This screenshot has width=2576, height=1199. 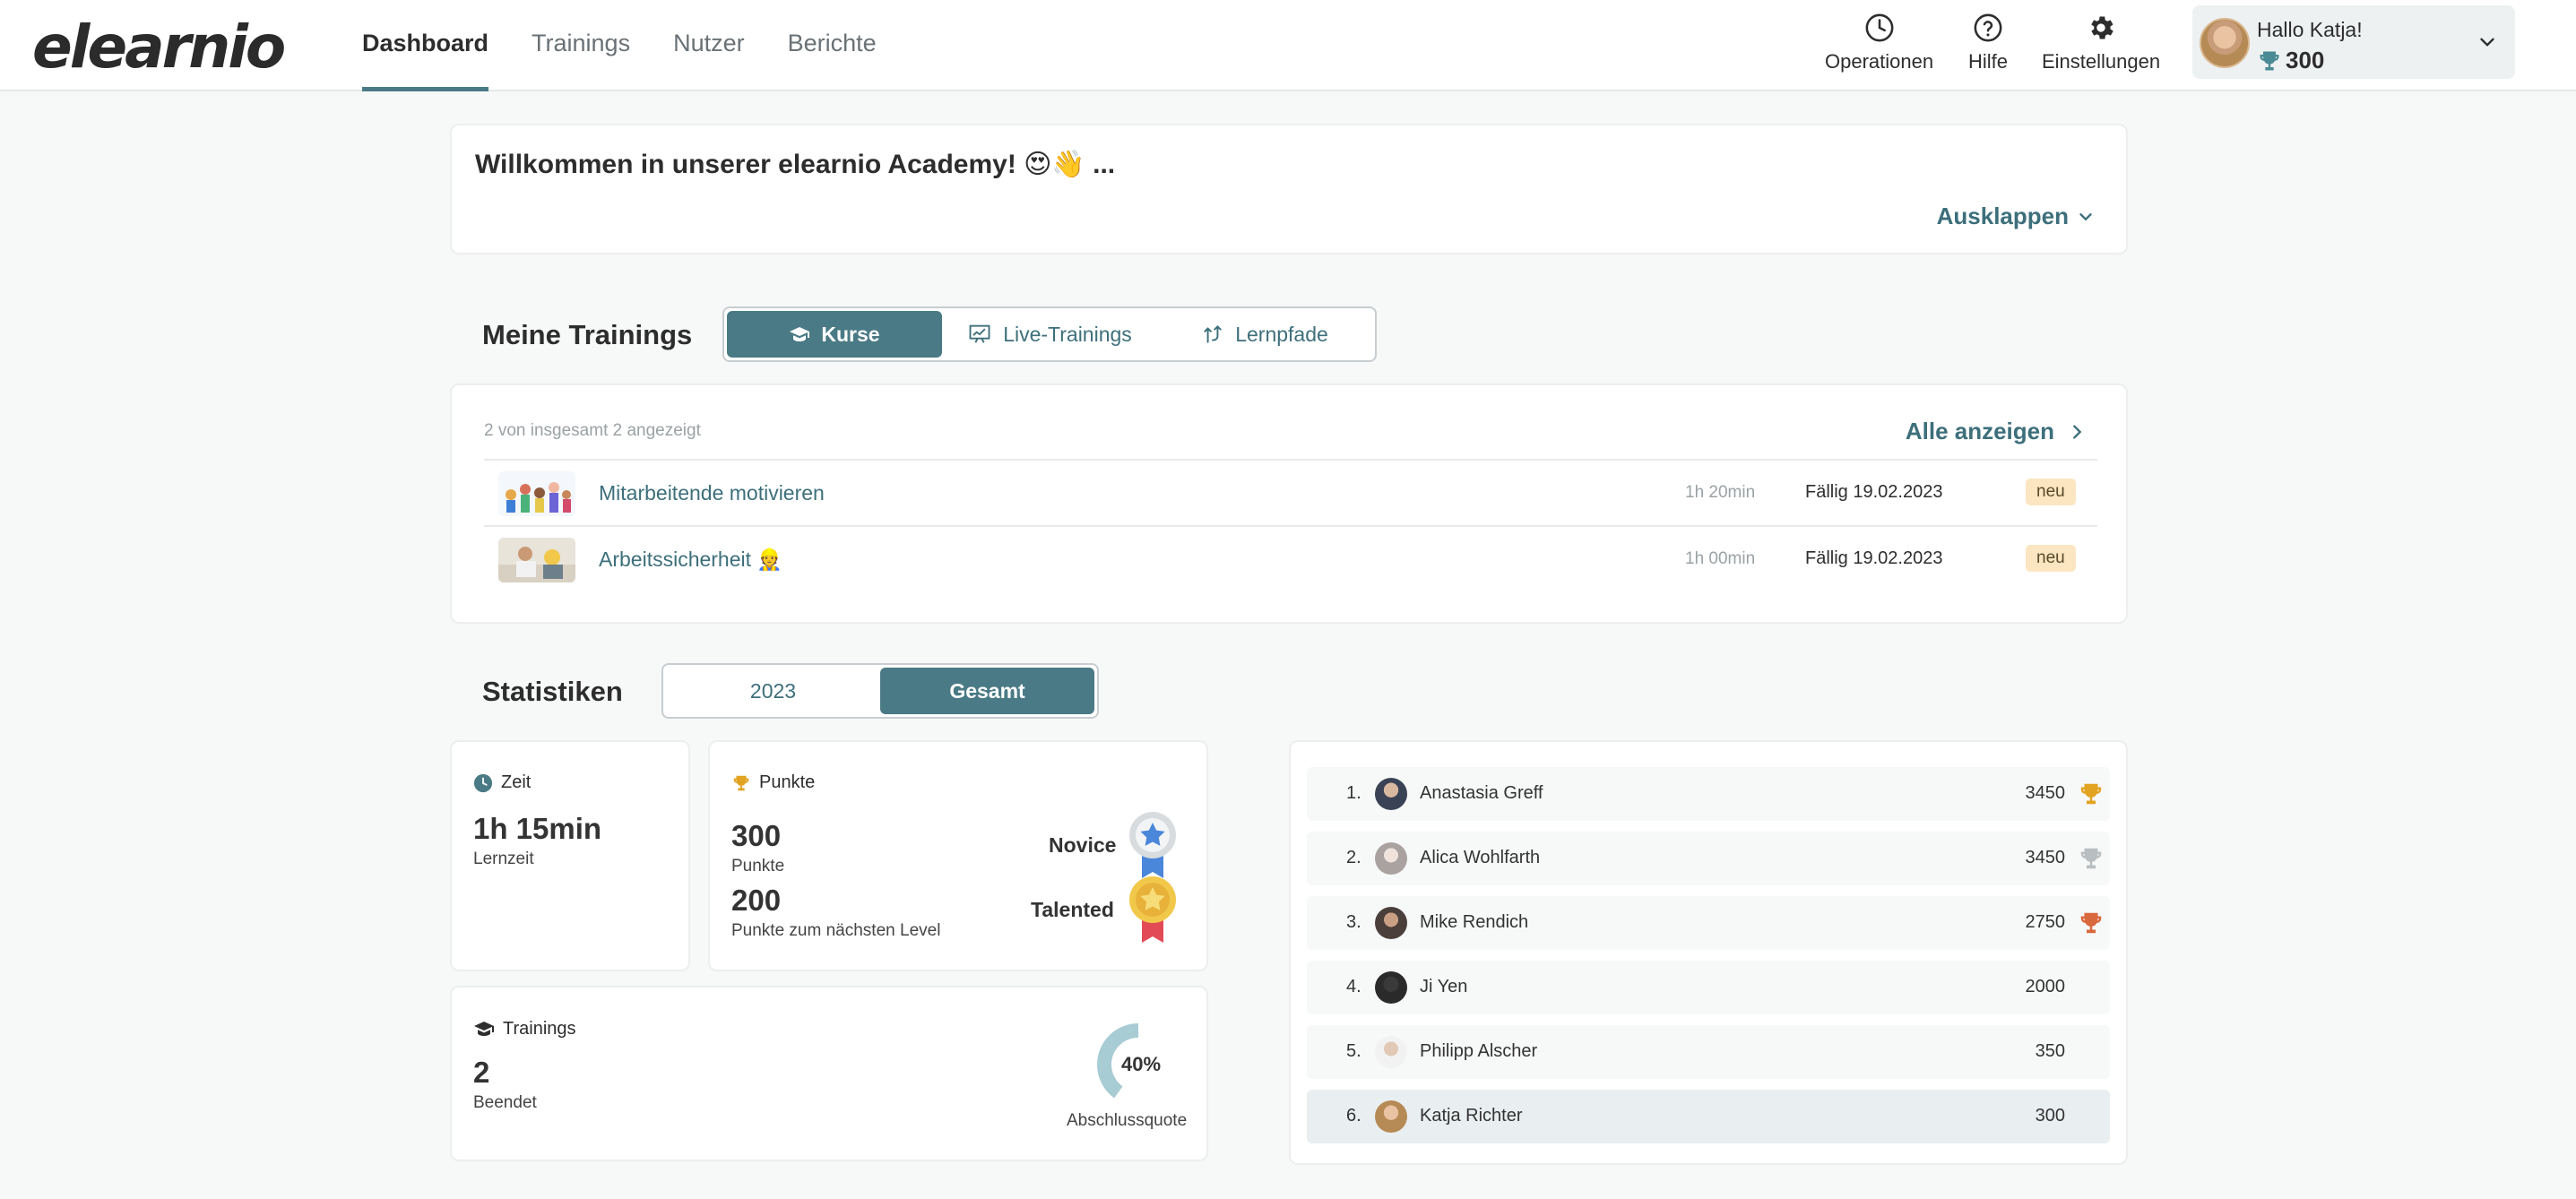 What do you see at coordinates (1141, 1064) in the screenshot?
I see `completion-rate-value: 40%` at bounding box center [1141, 1064].